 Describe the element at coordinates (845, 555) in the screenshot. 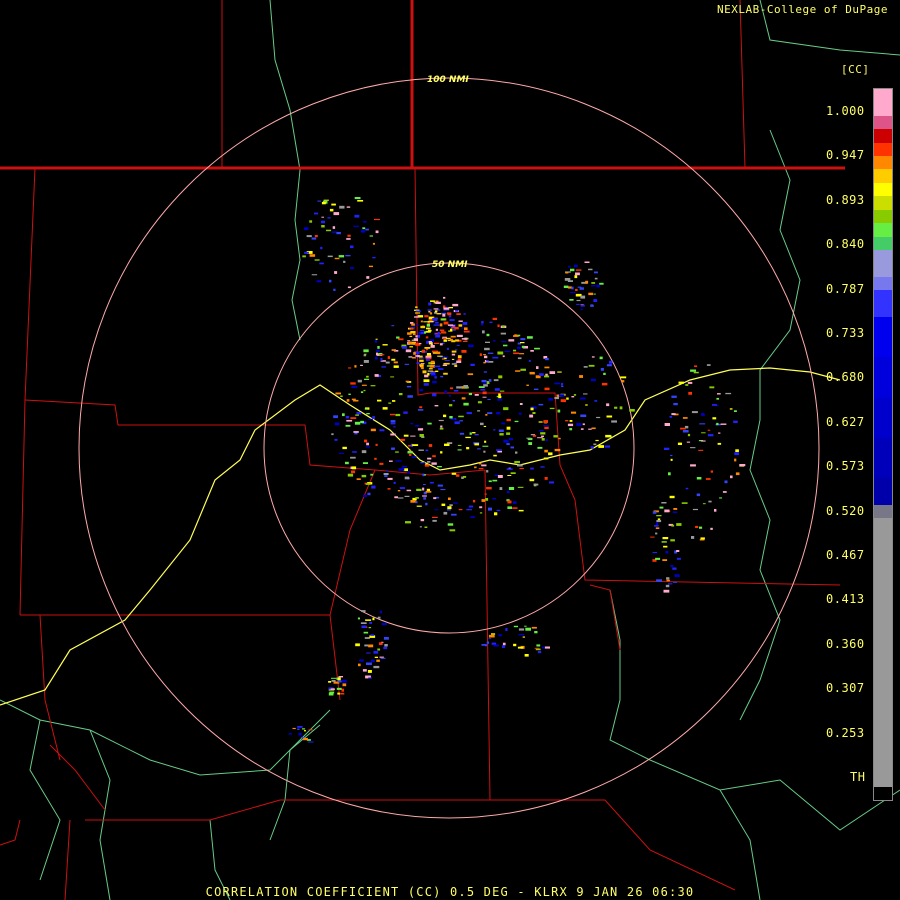

I see `scale-tick-label: 0.467` at that location.